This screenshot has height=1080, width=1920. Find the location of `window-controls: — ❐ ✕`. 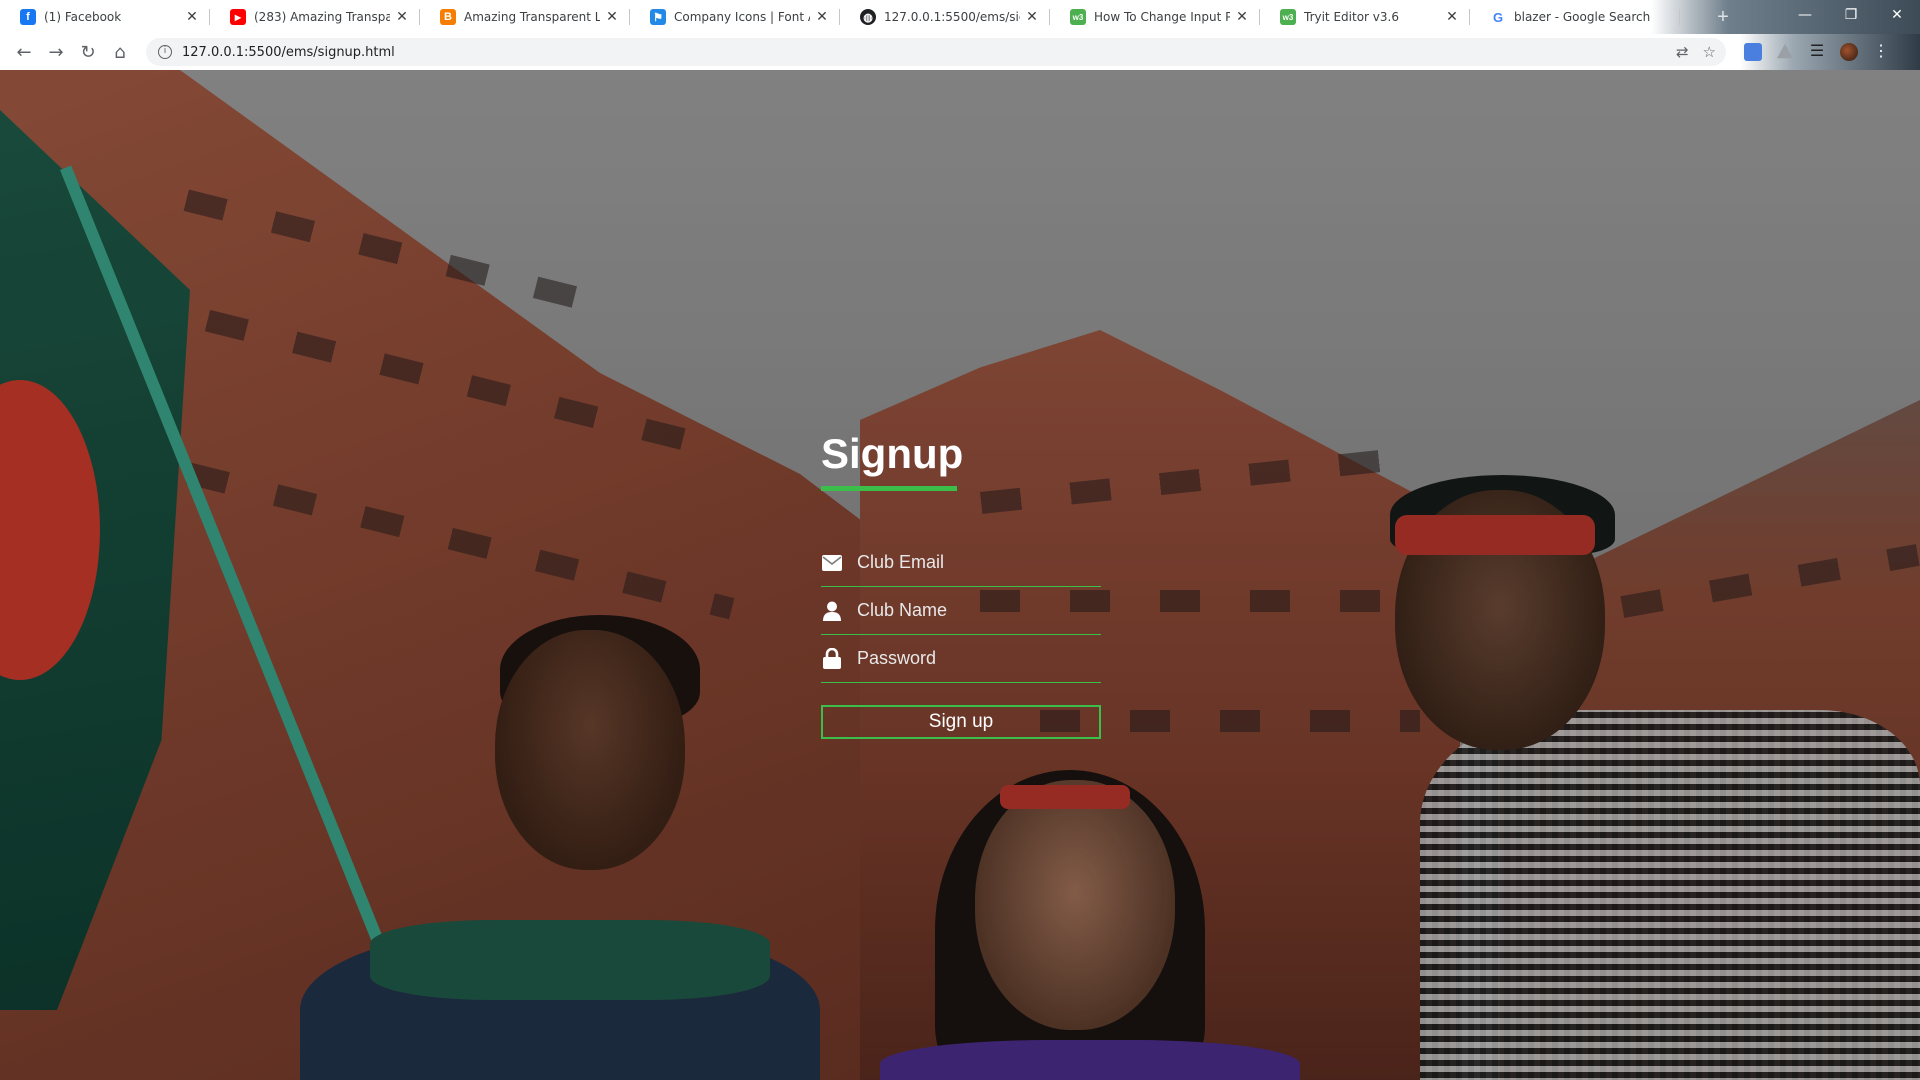

window-controls: — ❐ ✕ is located at coordinates (1851, 15).